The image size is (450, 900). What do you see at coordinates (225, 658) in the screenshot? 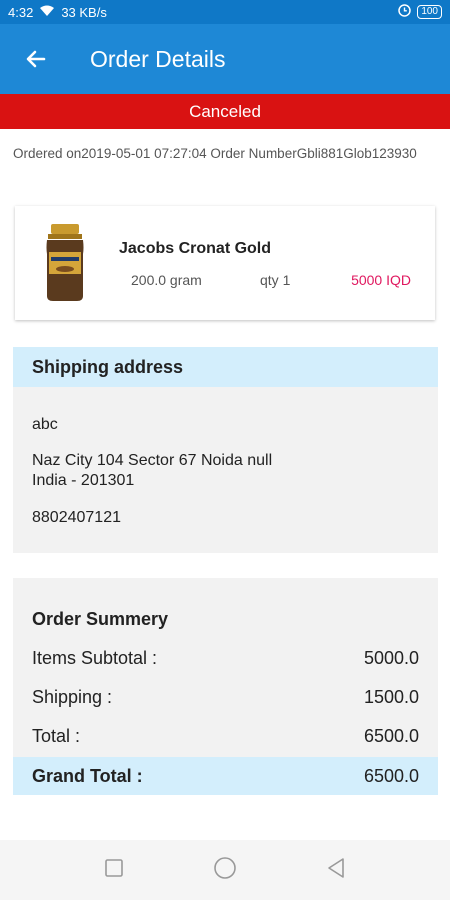
I see `summary-row-subtotal: Items Subtotal : 5000.0` at bounding box center [225, 658].